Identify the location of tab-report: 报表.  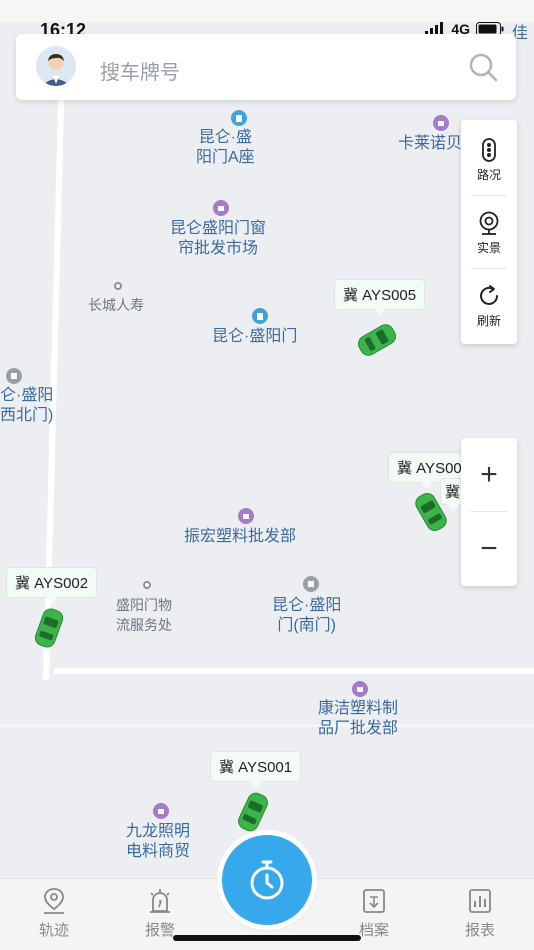
(480, 913).